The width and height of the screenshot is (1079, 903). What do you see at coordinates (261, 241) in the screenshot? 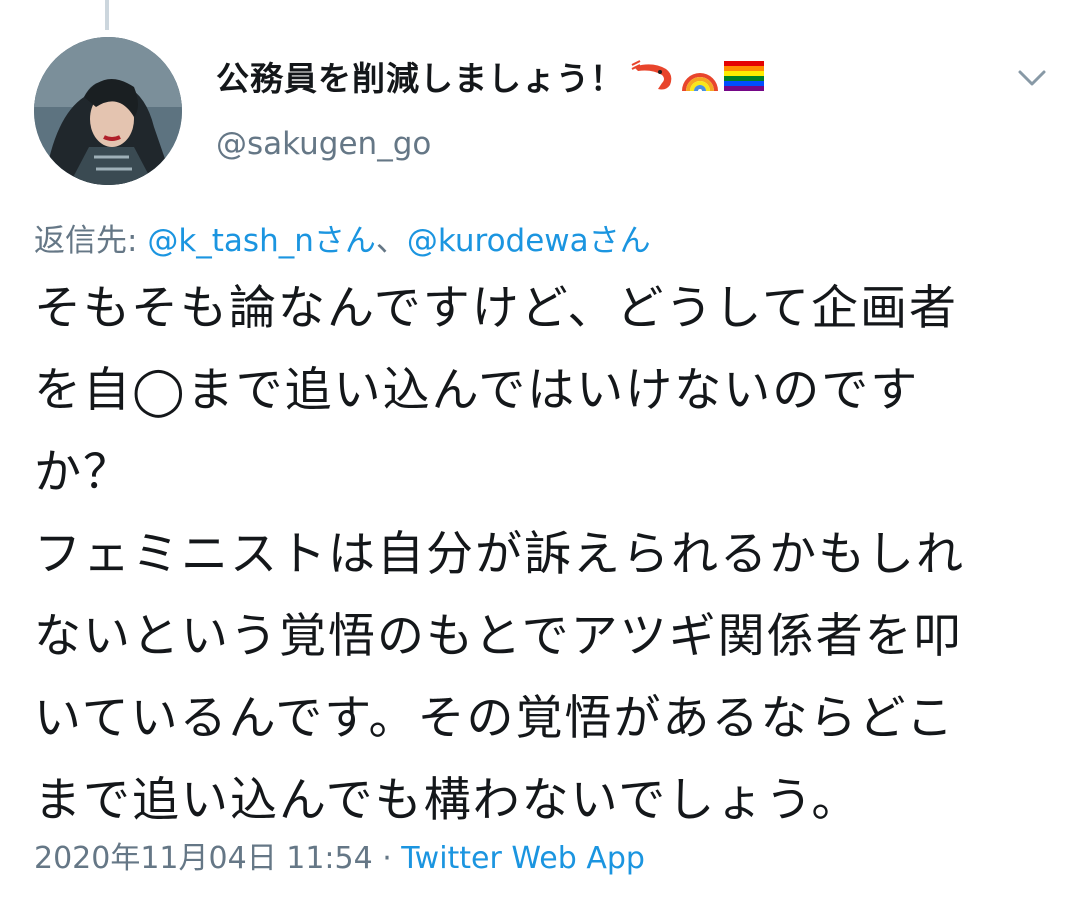
I see `mention-link-k-tash-n: @k_tash_nさん` at bounding box center [261, 241].